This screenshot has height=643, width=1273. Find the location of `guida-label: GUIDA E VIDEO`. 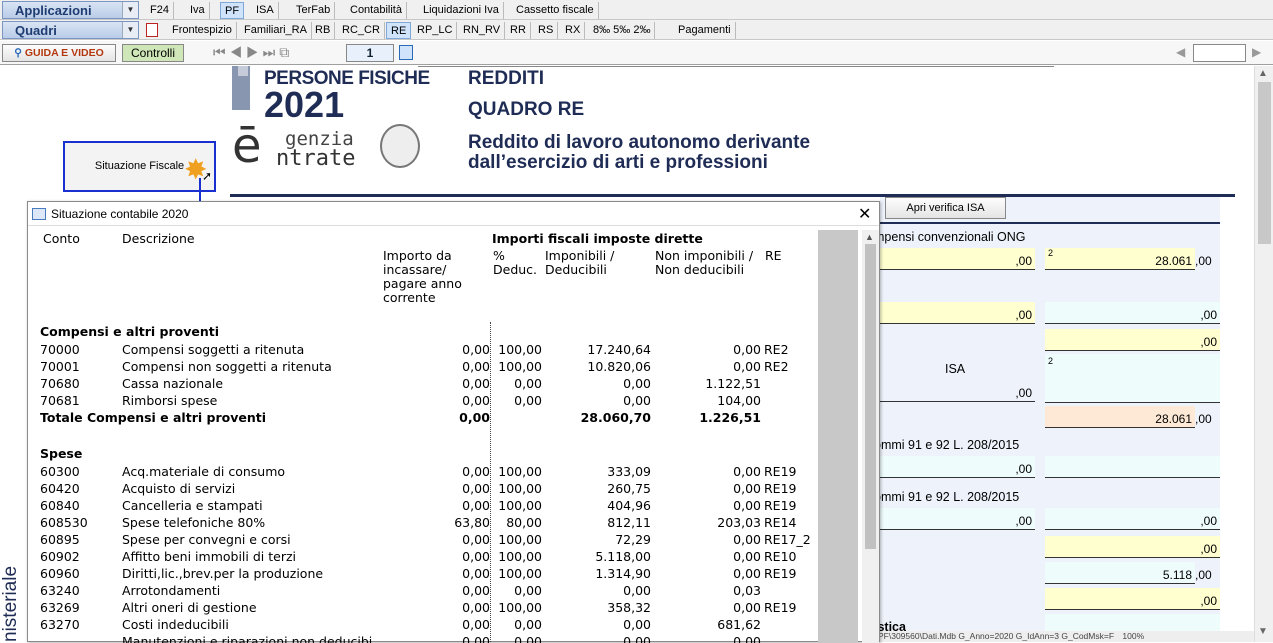

guida-label: GUIDA E VIDEO is located at coordinates (64, 53).